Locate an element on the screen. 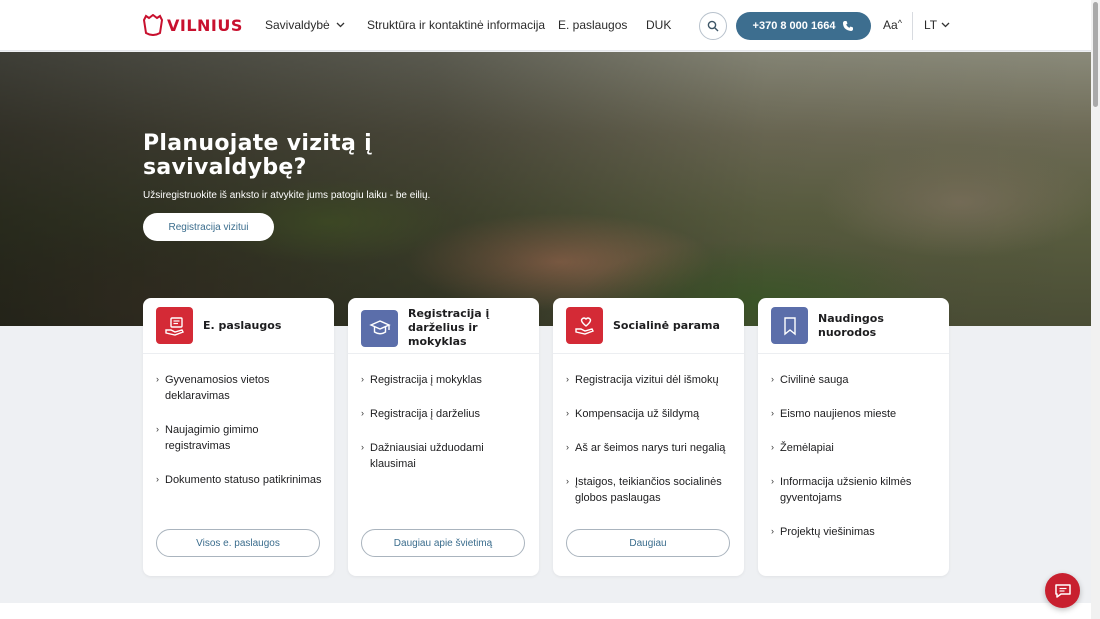 The width and height of the screenshot is (1100, 619). nav-e-paslaugos-label: E. paslaugos is located at coordinates (593, 25).